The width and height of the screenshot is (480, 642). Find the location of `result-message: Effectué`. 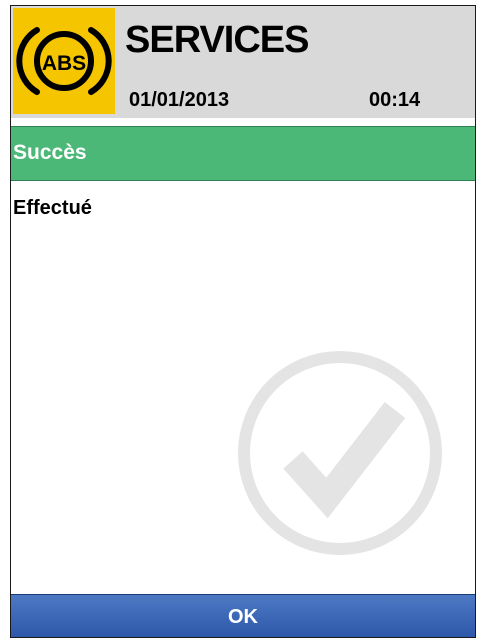

result-message: Effectué is located at coordinates (52, 208).